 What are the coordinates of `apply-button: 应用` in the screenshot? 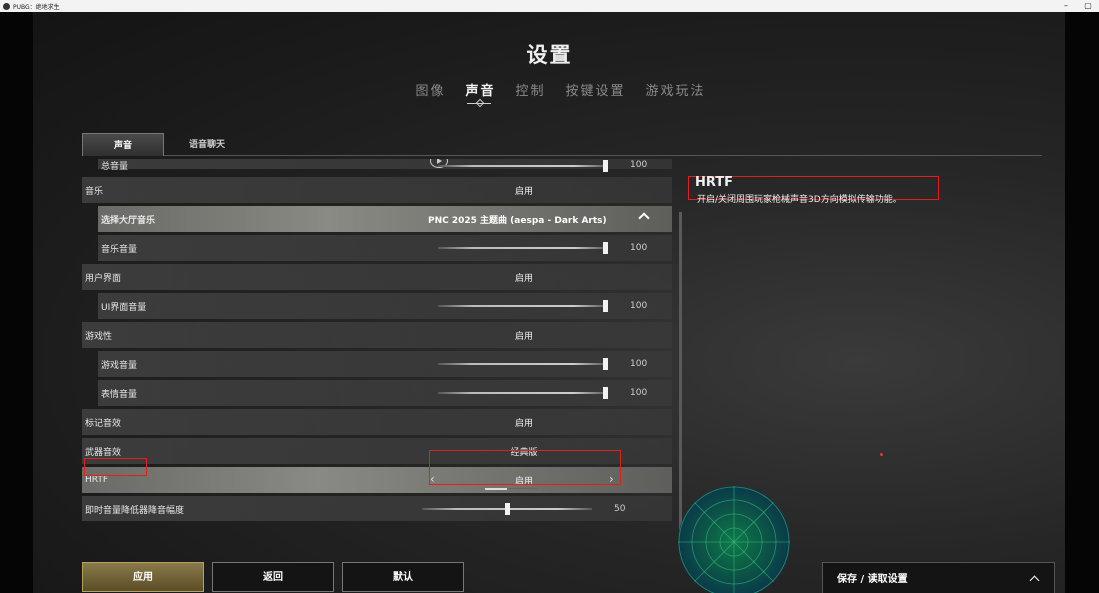 It's located at (143, 577).